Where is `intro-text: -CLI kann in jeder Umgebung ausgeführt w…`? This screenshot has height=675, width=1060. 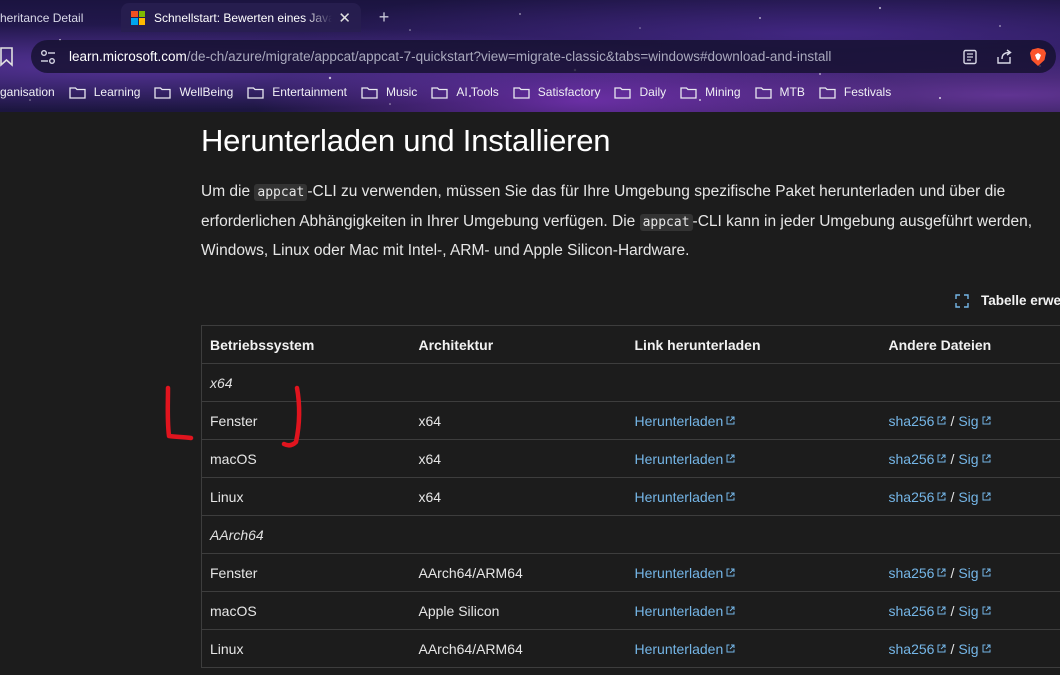
intro-text: -CLI kann in jeder Umgebung ausgeführt w… is located at coordinates (862, 221).